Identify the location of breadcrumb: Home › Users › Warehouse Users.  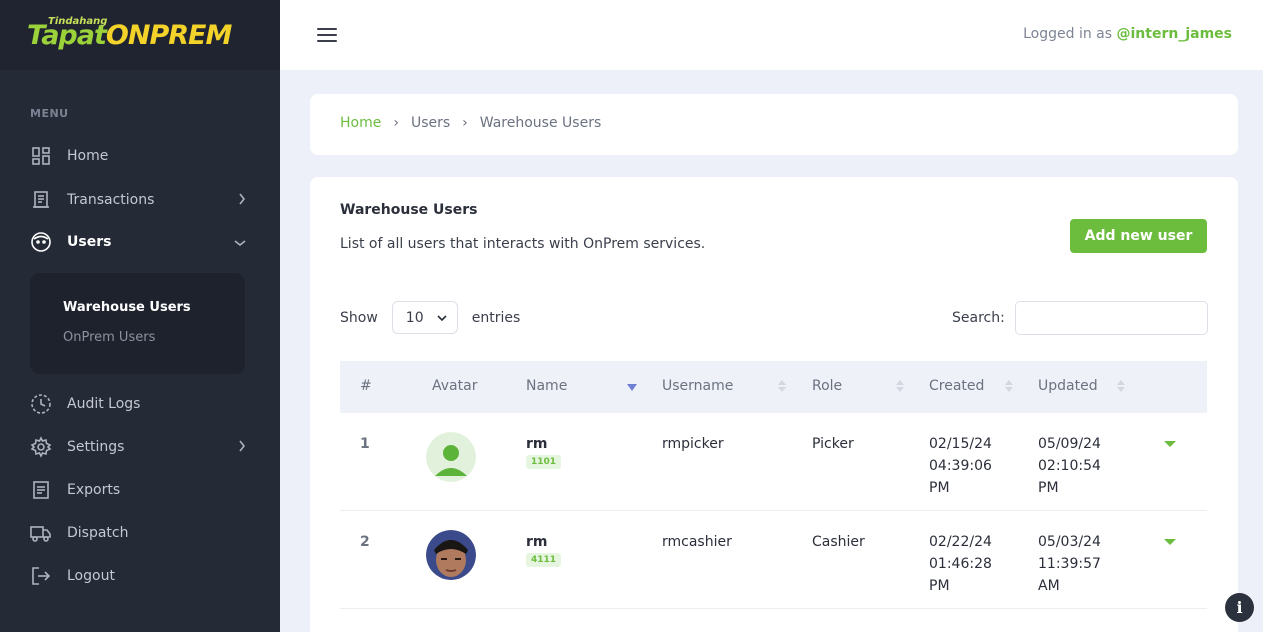
(470, 123).